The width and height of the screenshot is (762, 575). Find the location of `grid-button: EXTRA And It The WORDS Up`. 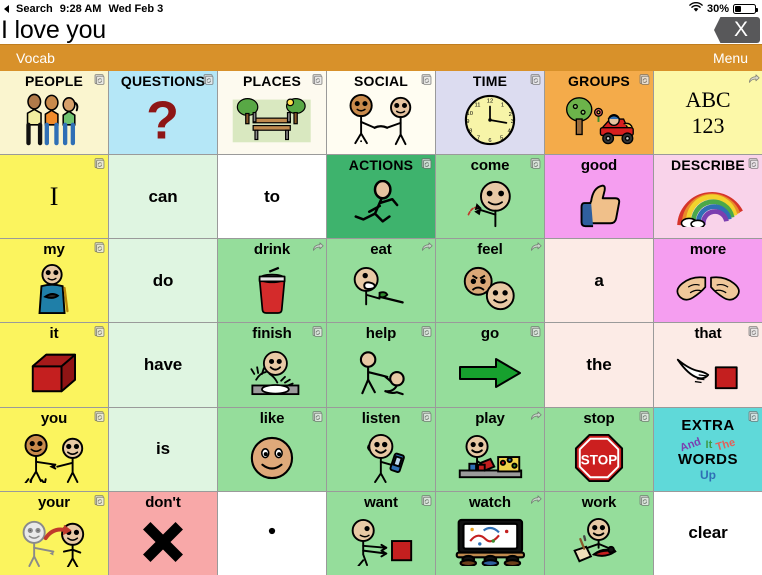

grid-button: EXTRA And It The WORDS Up is located at coordinates (708, 449).